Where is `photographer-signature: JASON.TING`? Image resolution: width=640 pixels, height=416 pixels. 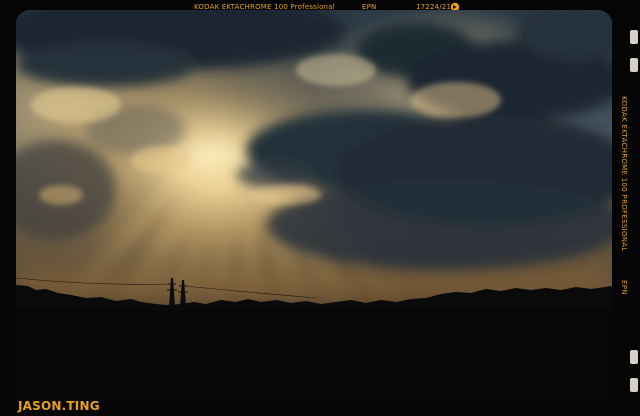
photographer-signature: JASON.TING is located at coordinates (59, 406).